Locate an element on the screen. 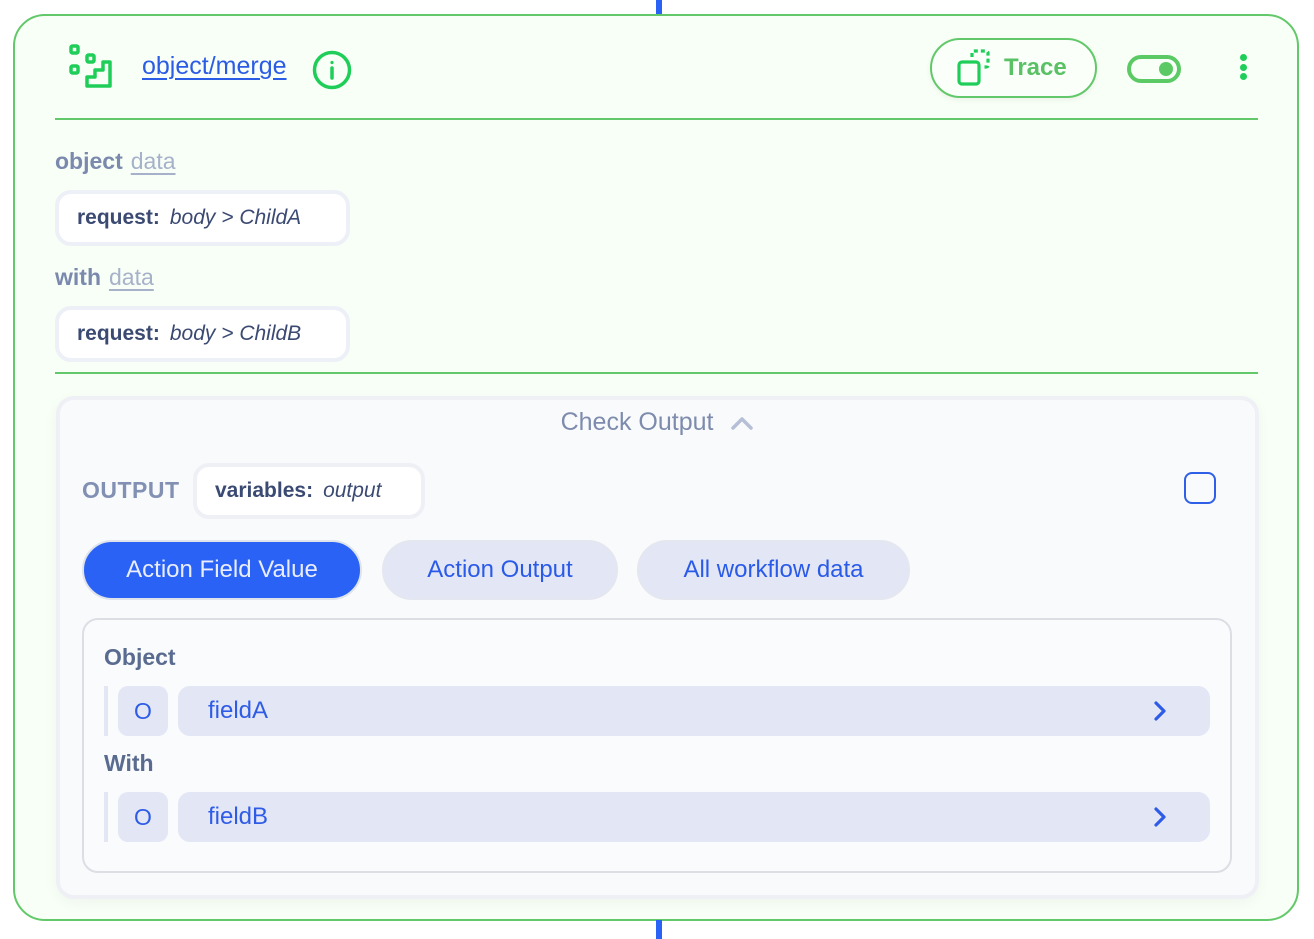 This screenshot has width=1314, height=939. chevron-up-icon is located at coordinates (742, 424).